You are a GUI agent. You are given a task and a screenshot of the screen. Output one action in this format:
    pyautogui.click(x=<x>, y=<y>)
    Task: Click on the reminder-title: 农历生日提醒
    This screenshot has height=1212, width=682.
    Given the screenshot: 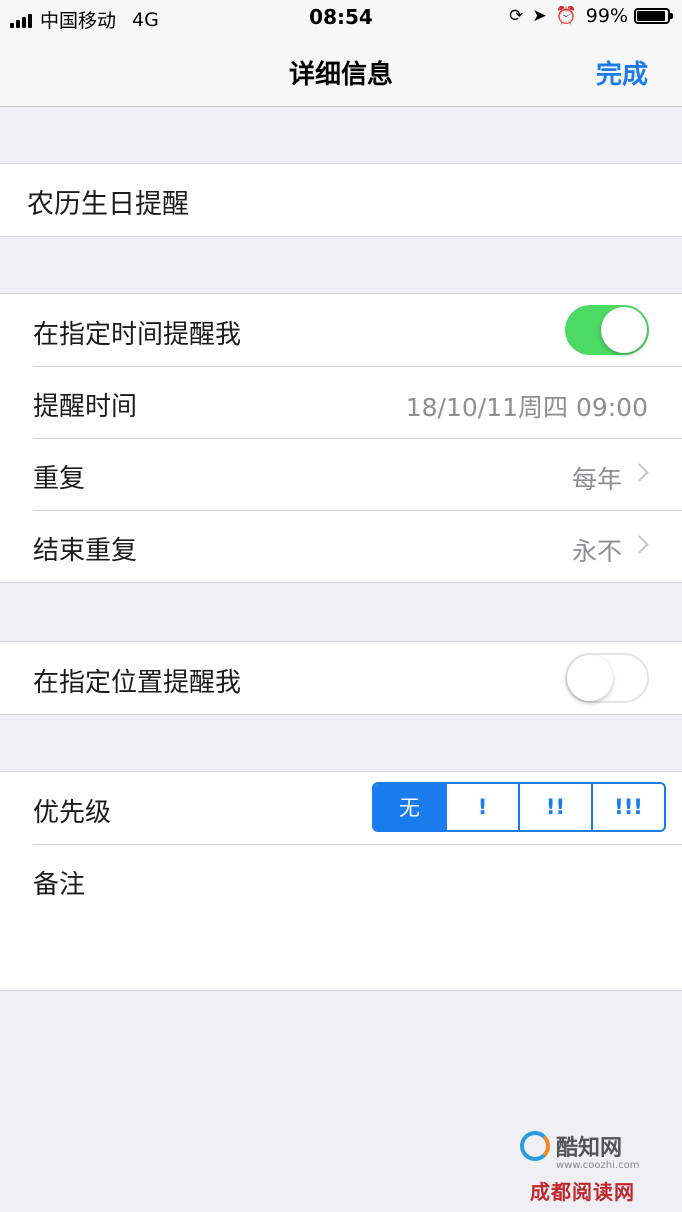 What is the action you would take?
    pyautogui.click(x=108, y=201)
    